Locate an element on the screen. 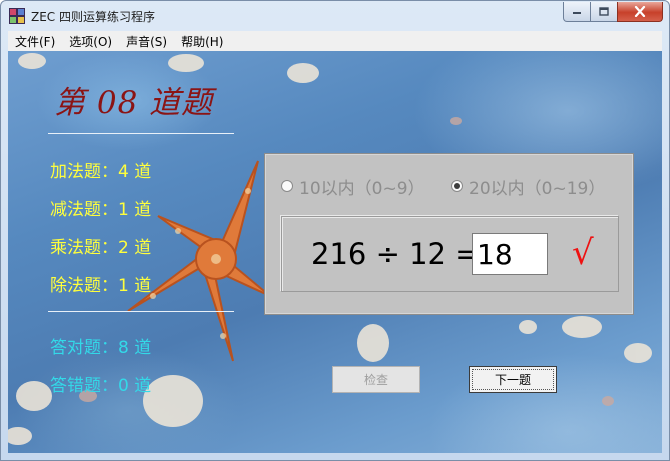  range-option-10-label: 10以内（0~9） is located at coordinates (362, 188).